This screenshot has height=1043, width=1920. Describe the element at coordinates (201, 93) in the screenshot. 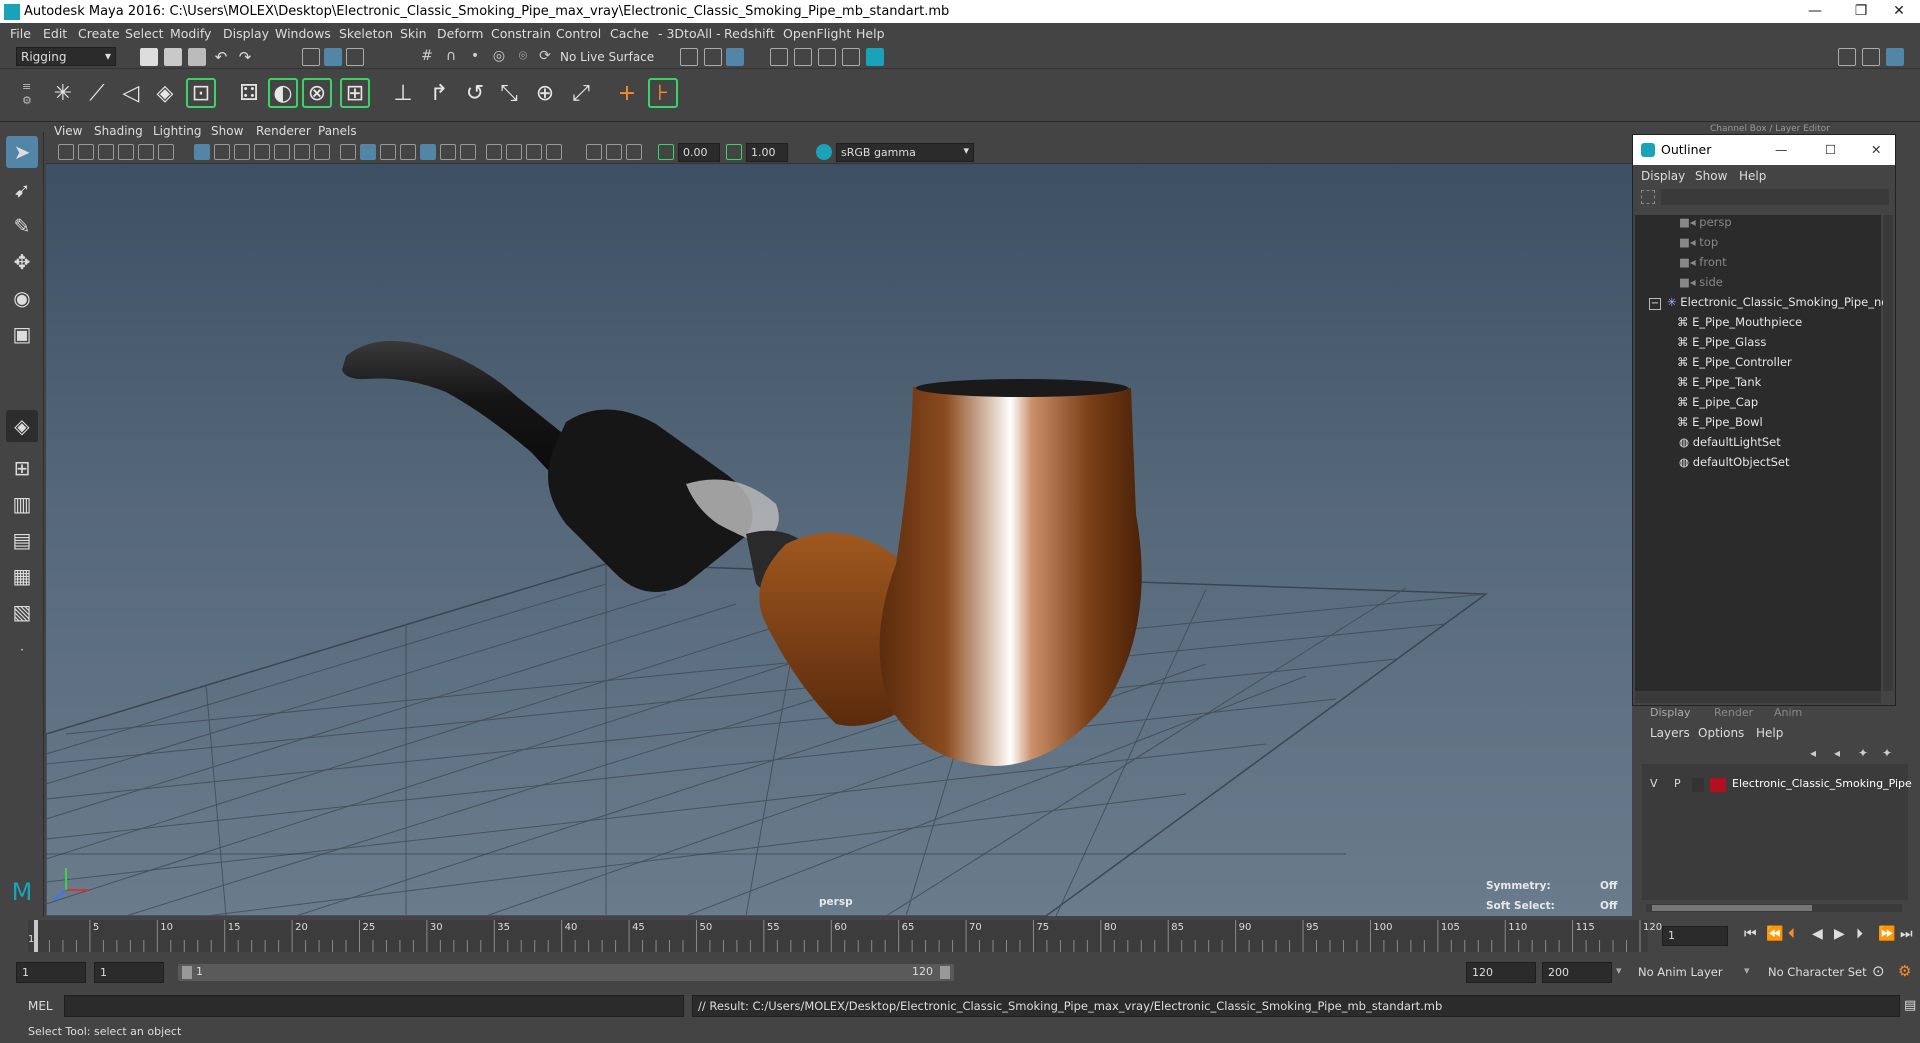

I see `orient-joint-icon: ⊡` at that location.